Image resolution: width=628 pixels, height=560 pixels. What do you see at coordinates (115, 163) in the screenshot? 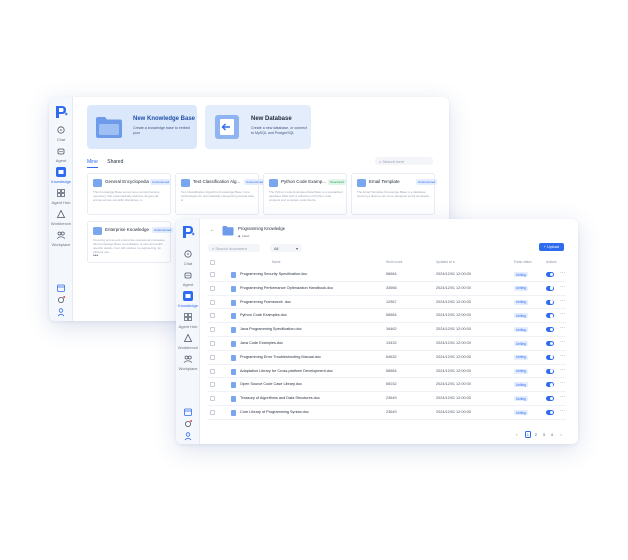
I see `tab-shared: Shared` at bounding box center [115, 163].